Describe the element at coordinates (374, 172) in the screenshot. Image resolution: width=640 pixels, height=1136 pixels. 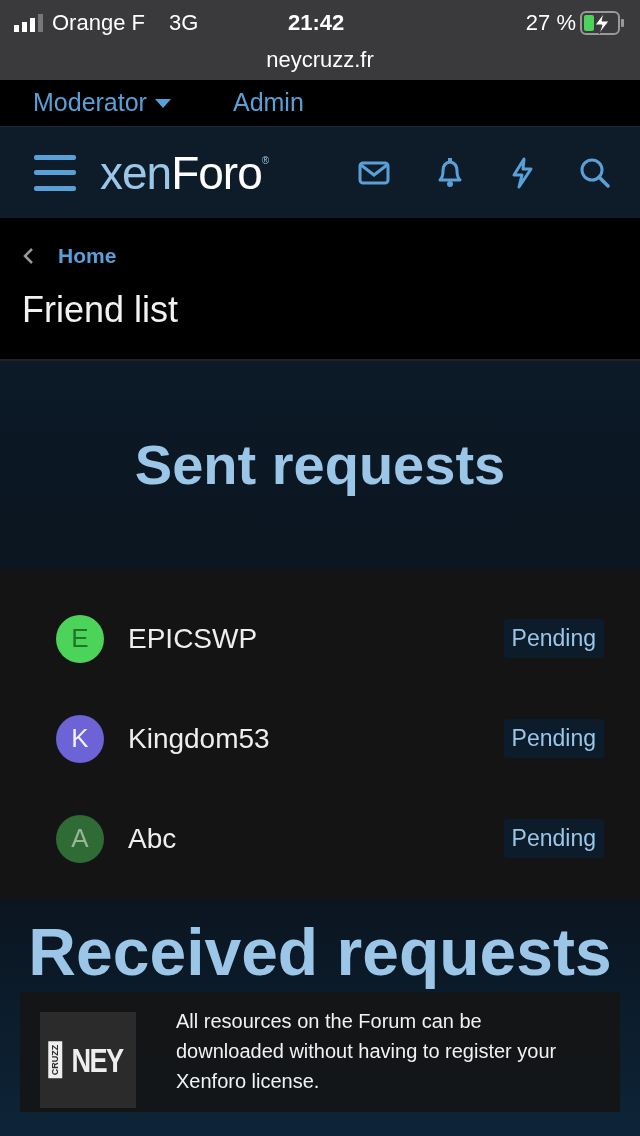
I see `envelope-icon` at that location.